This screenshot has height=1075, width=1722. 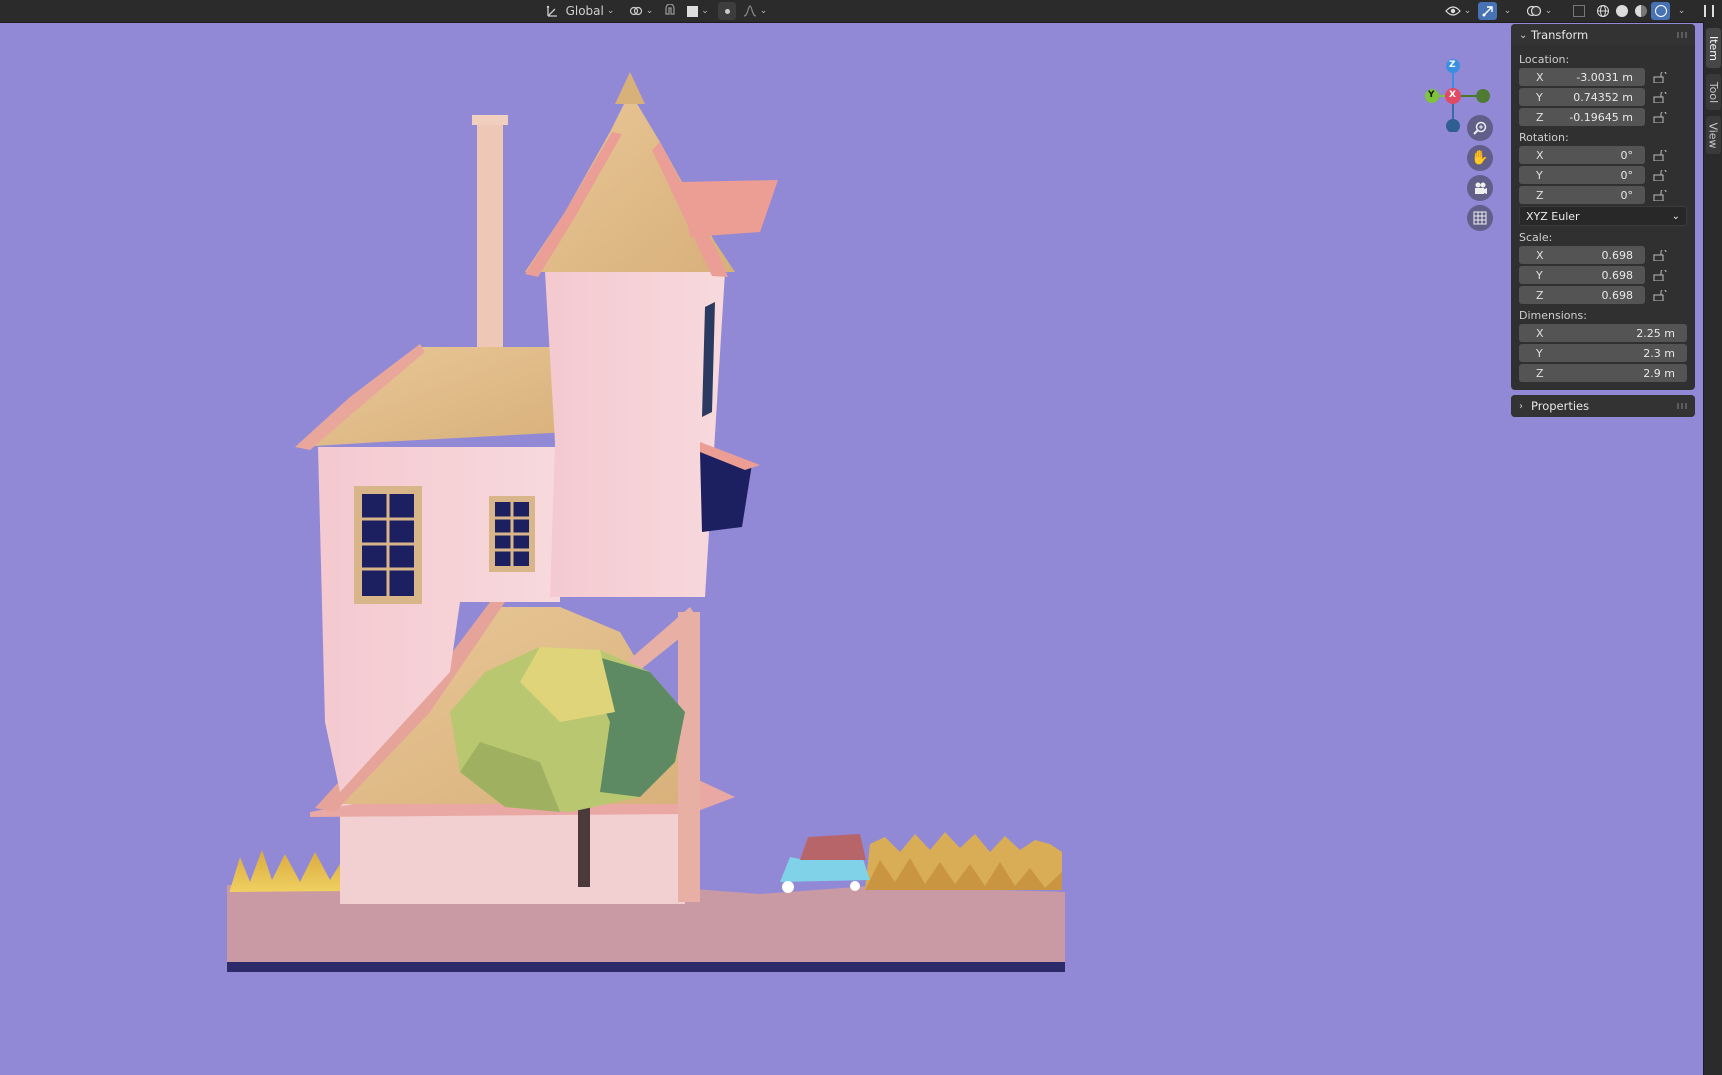 I want to click on zoom-button, so click(x=1480, y=128).